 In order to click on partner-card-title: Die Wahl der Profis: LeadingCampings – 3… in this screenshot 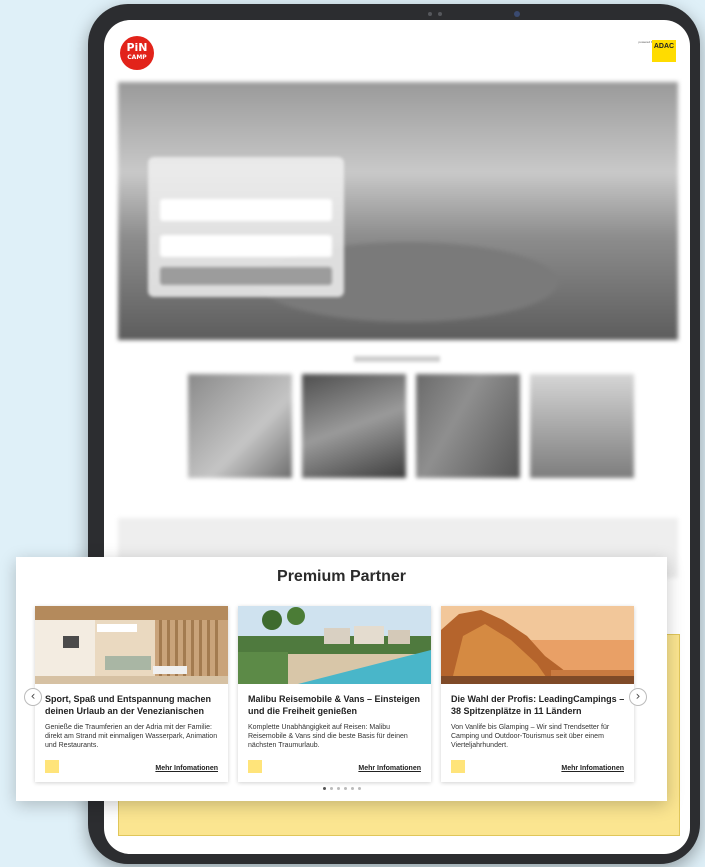, I will do `click(540, 705)`.